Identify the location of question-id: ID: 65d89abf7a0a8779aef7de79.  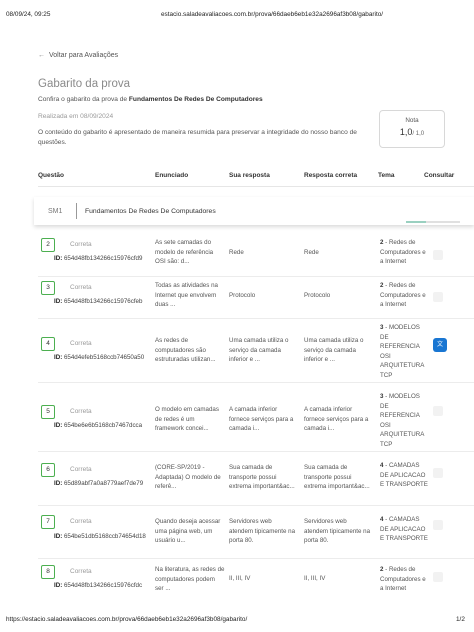
(98, 483).